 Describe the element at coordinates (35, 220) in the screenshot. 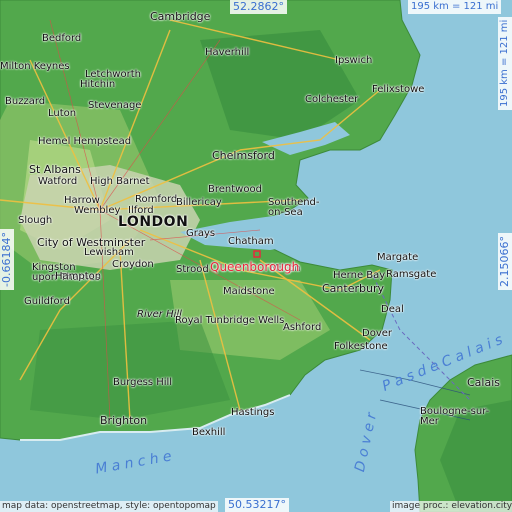

I see `city-label: Slough` at that location.